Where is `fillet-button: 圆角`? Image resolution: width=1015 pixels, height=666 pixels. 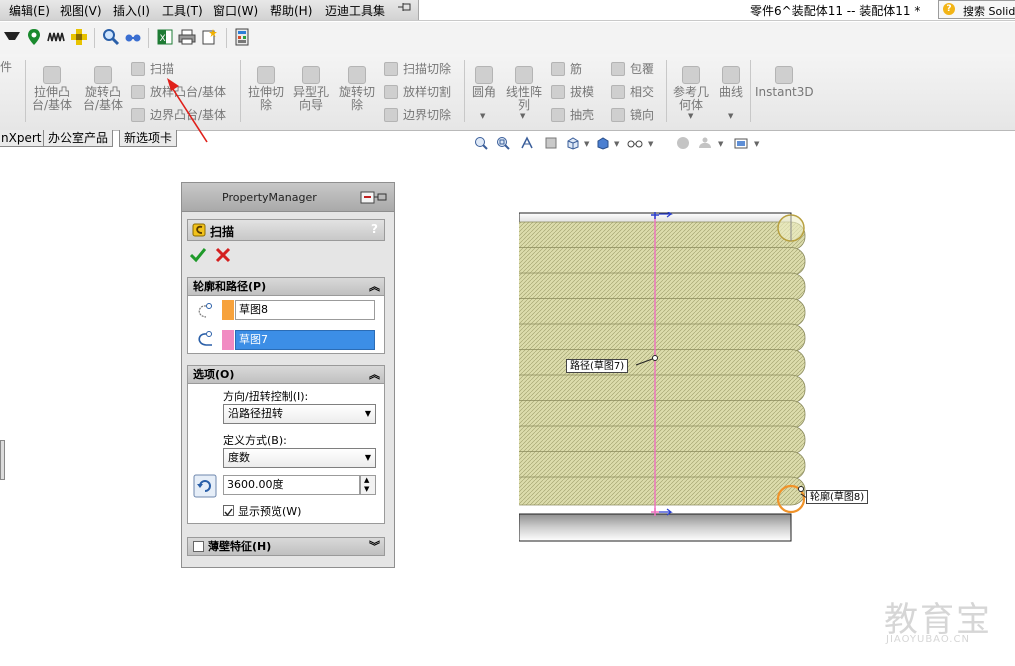
fillet-button: 圆角 is located at coordinates (484, 82).